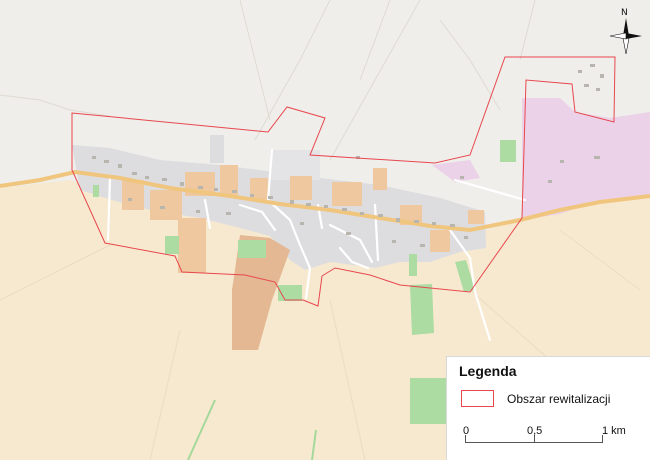  Describe the element at coordinates (559, 399) in the screenshot. I see `legend-item-label: Obszar rewitalizacji` at that location.